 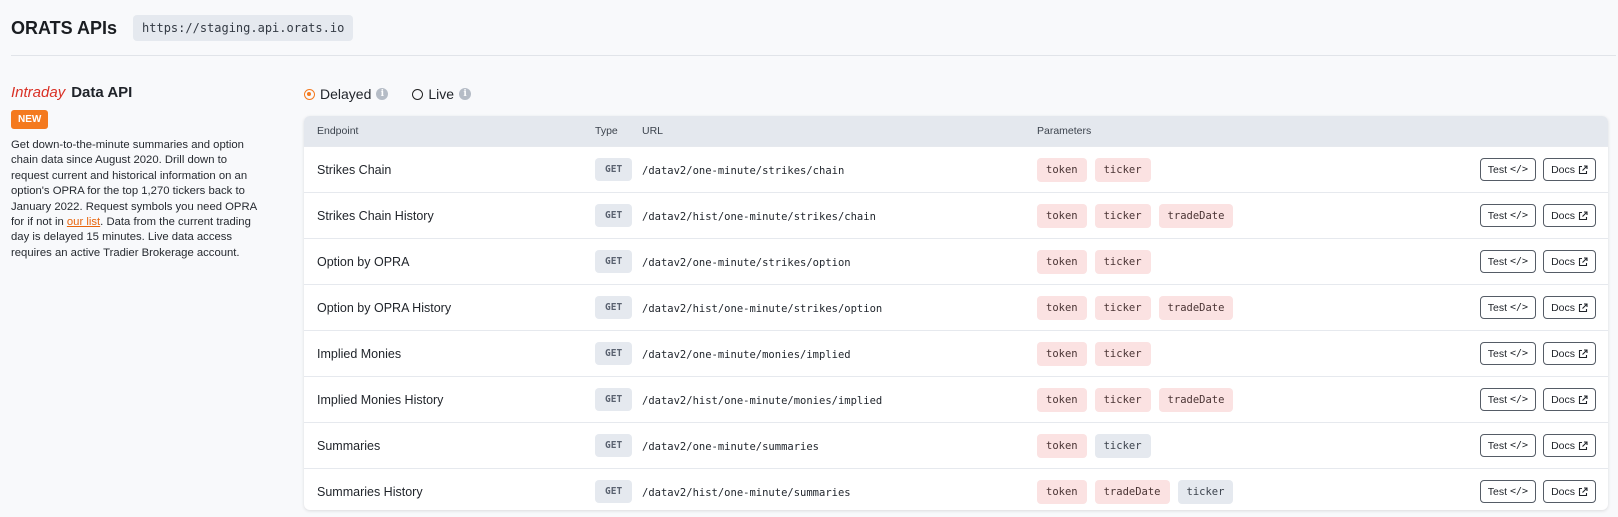 I want to click on url-cell: /datav2/one-minute/summaries, so click(x=839, y=446).